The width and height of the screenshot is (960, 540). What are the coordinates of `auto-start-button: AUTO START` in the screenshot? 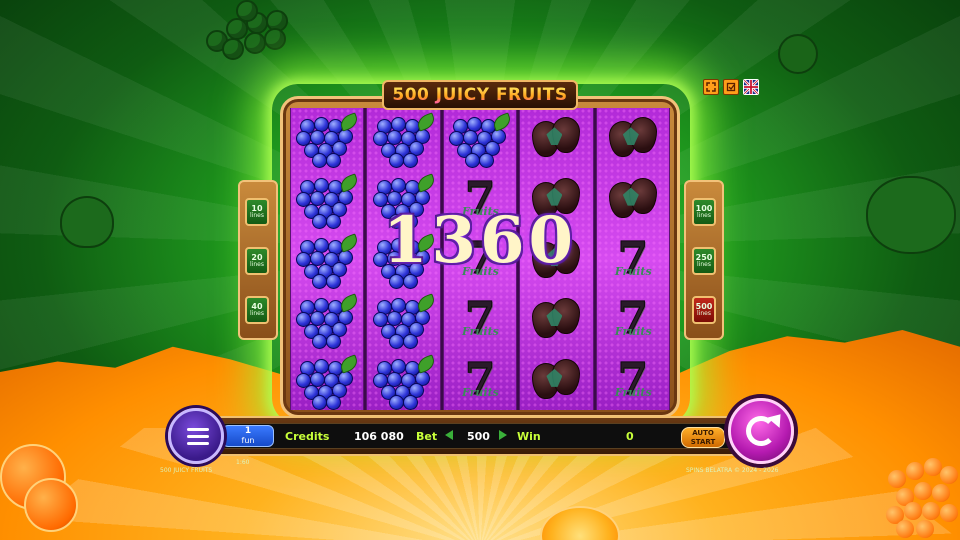 It's located at (703, 437).